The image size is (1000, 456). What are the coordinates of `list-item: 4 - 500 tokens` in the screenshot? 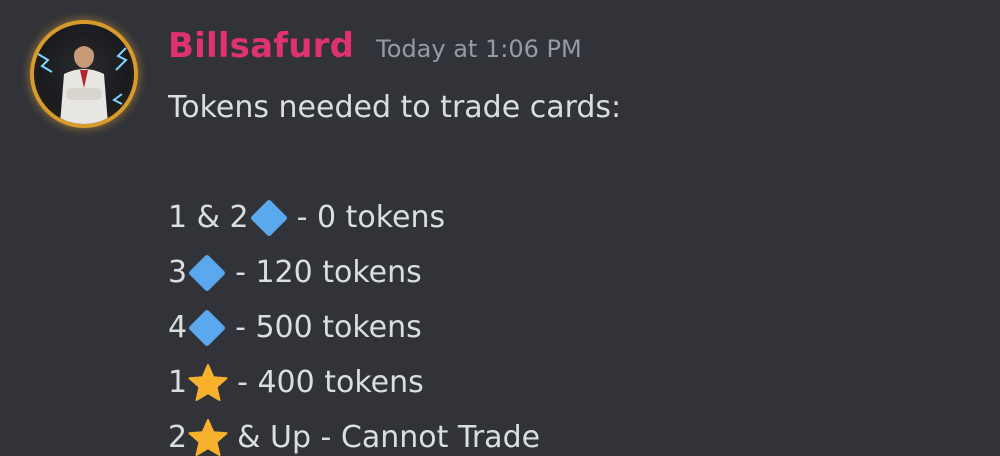 It's located at (394, 327).